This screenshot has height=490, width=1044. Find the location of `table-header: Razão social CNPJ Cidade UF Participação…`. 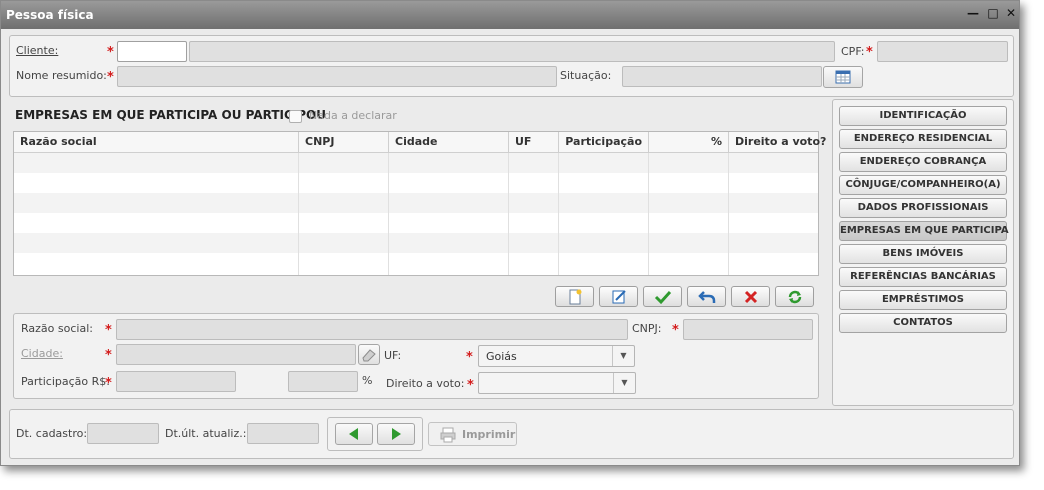

table-header: Razão social CNPJ Cidade UF Participação… is located at coordinates (420, 142).